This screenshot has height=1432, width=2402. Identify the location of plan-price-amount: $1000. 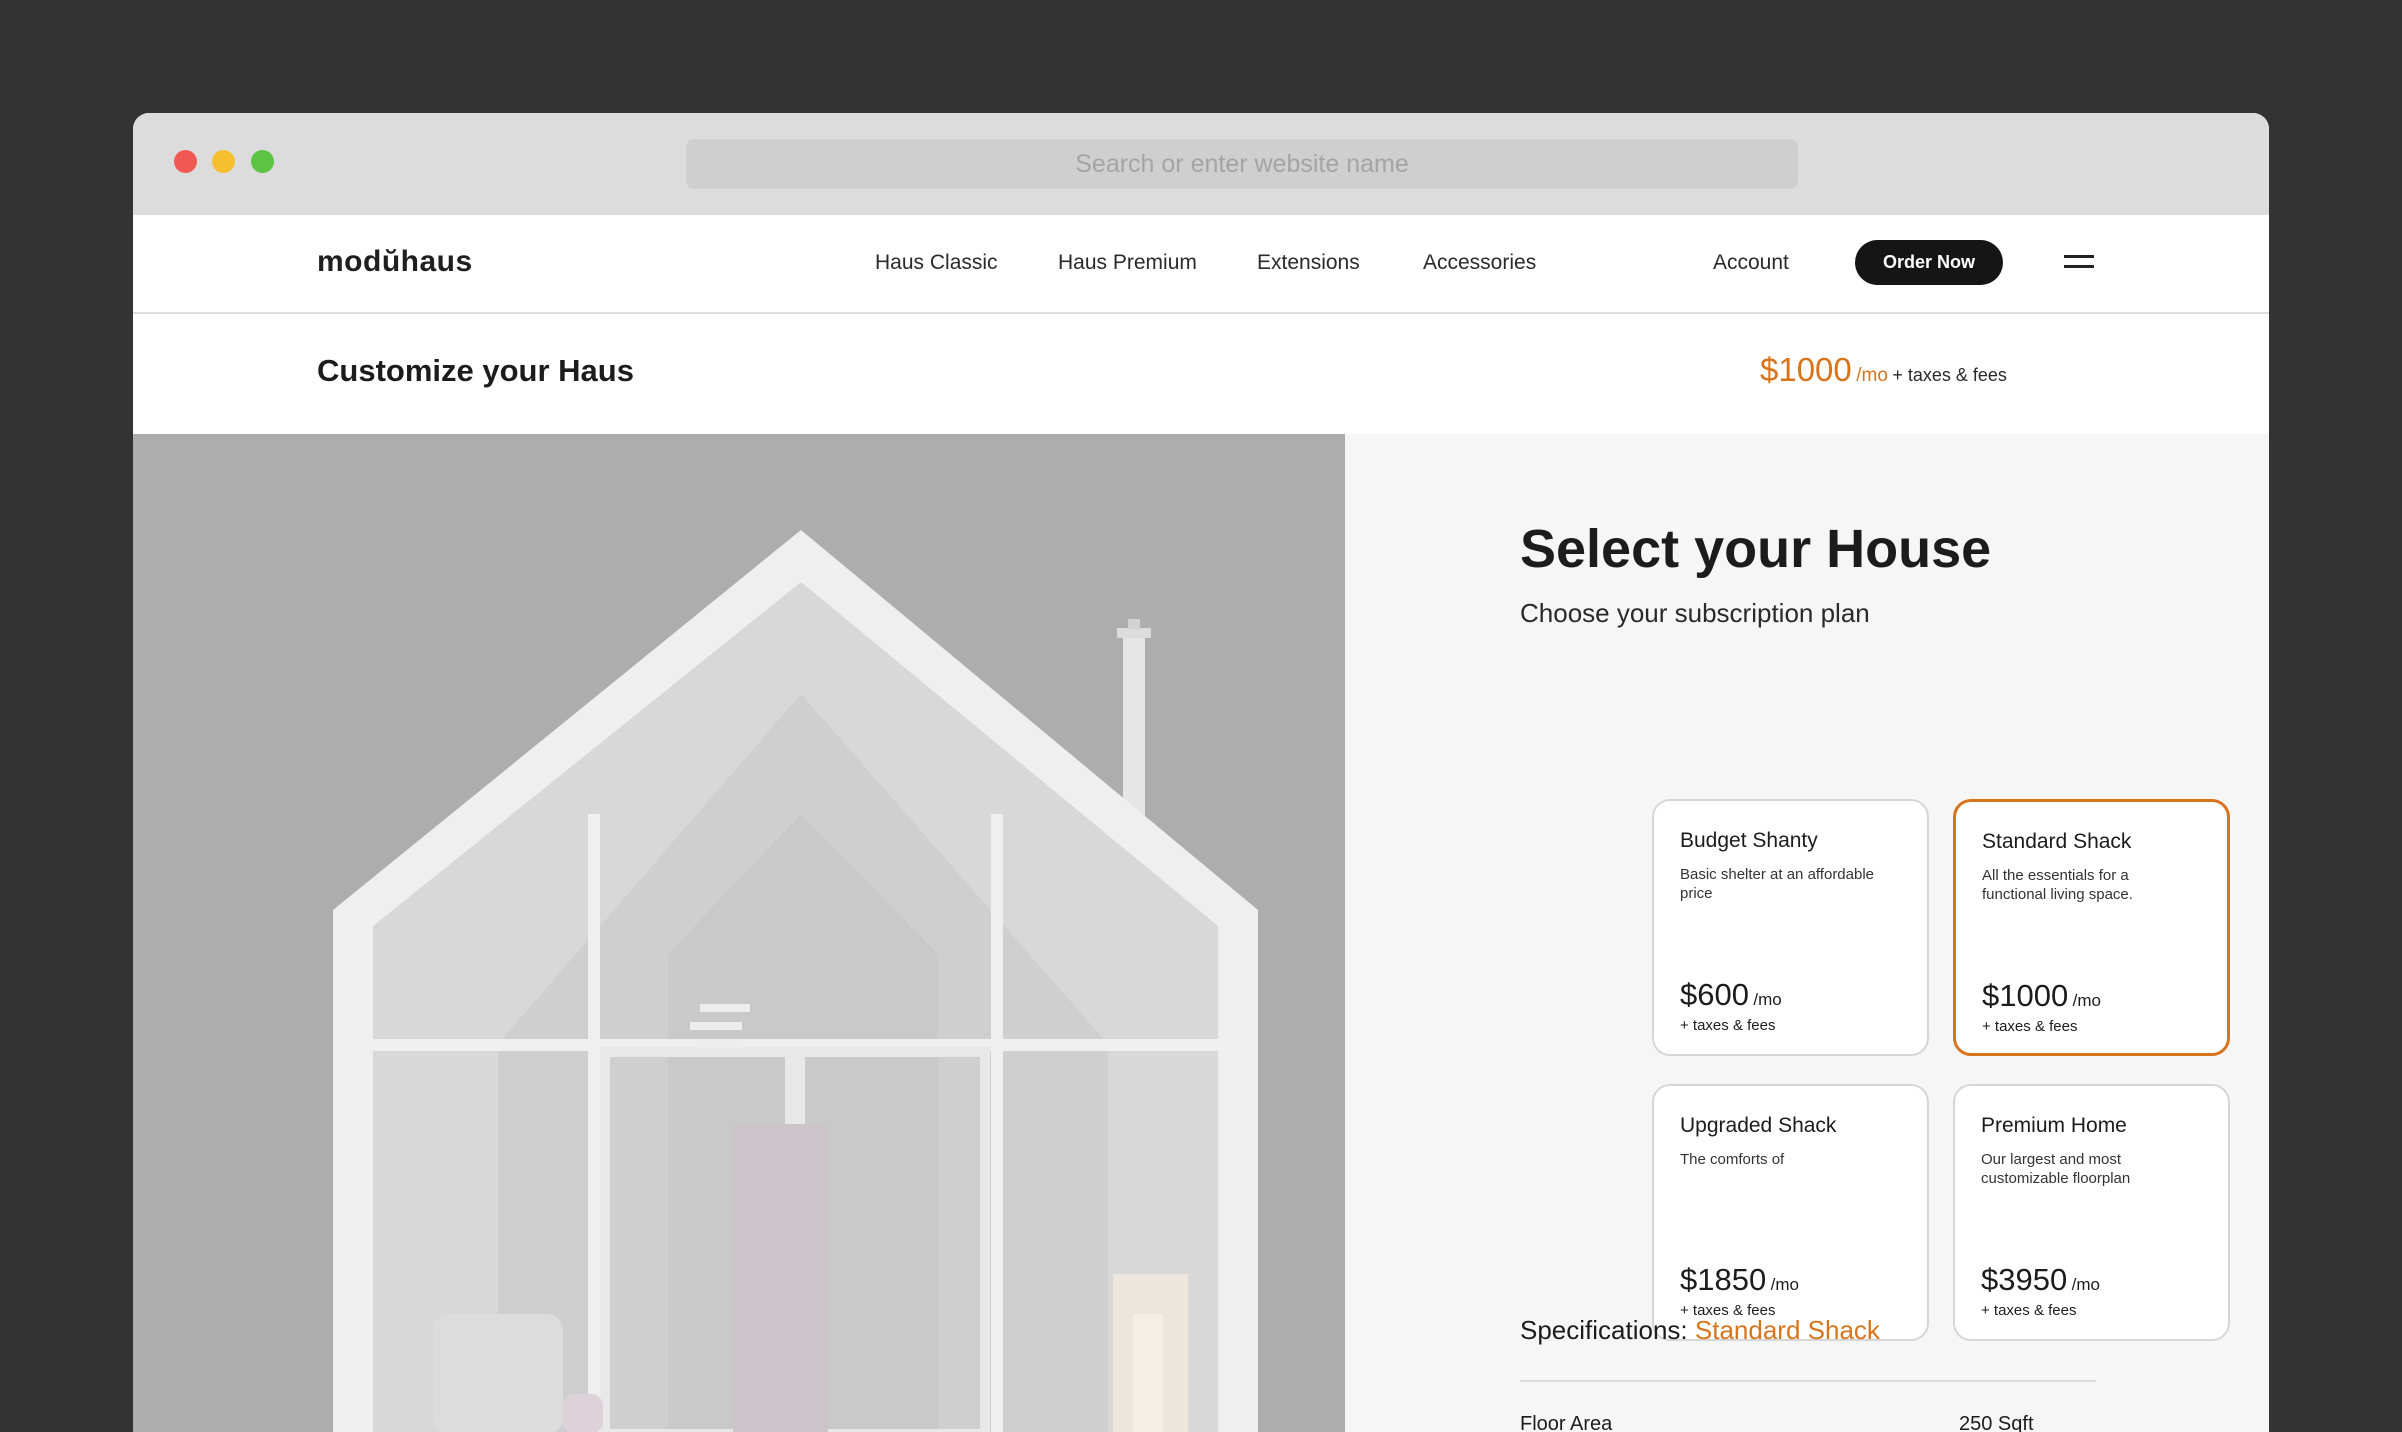
(2025, 995).